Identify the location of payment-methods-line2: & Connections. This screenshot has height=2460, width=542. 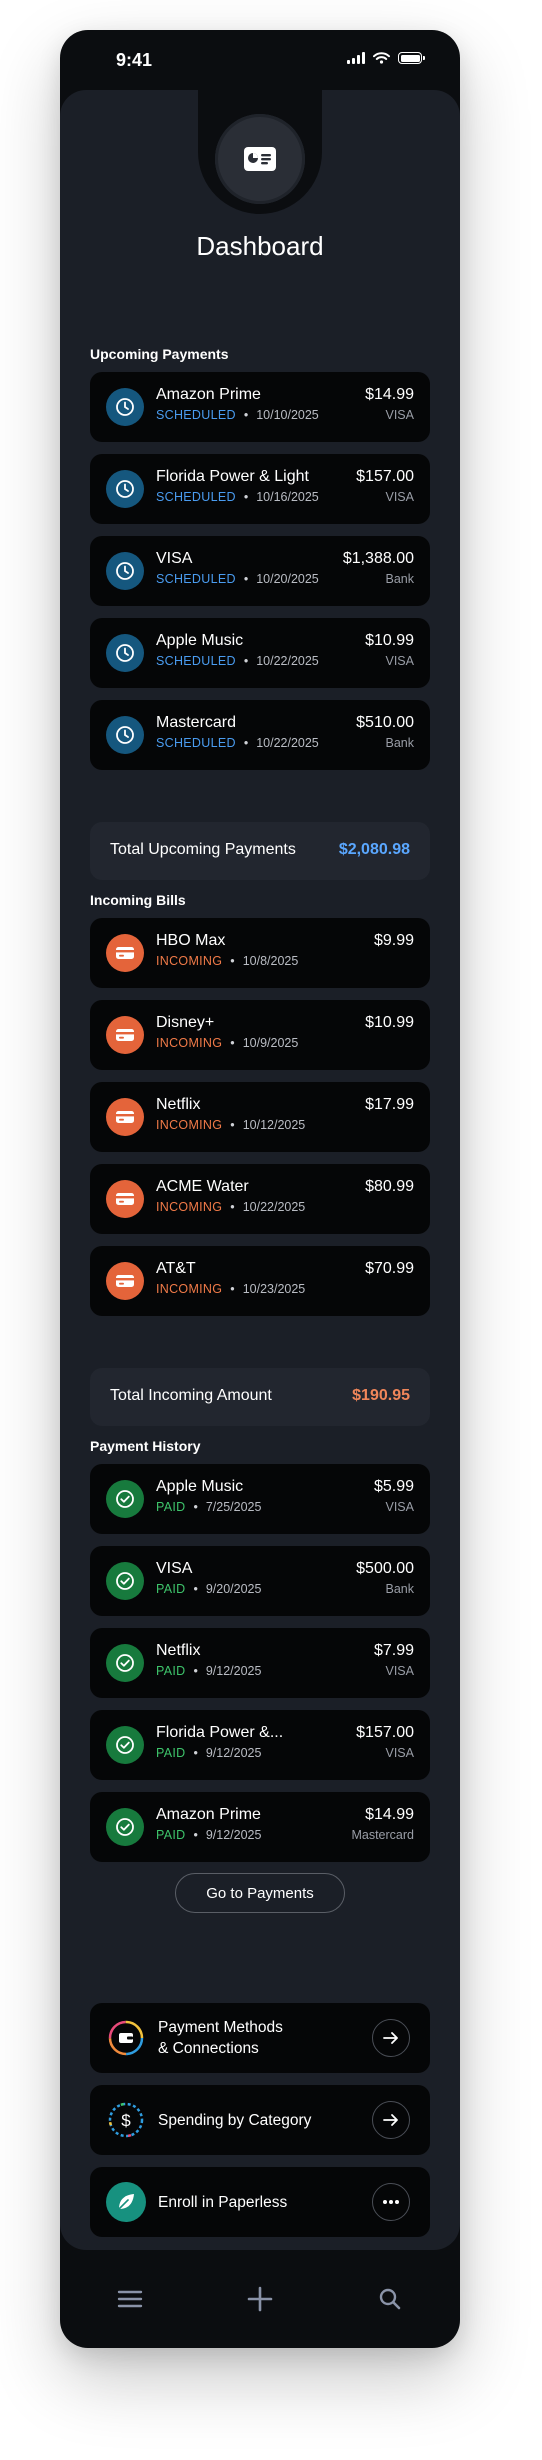
(208, 2048).